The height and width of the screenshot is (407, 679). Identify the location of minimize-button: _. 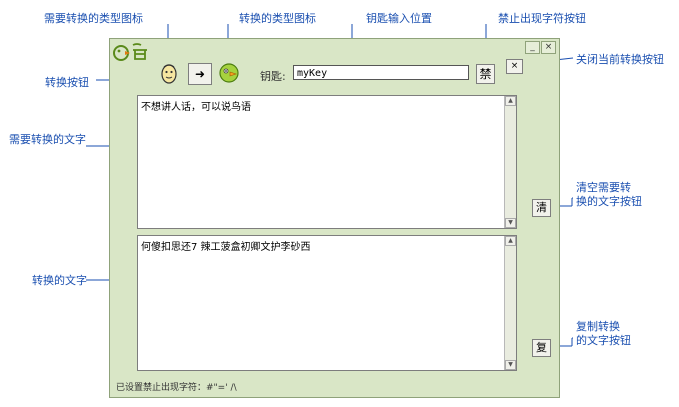
(532, 47).